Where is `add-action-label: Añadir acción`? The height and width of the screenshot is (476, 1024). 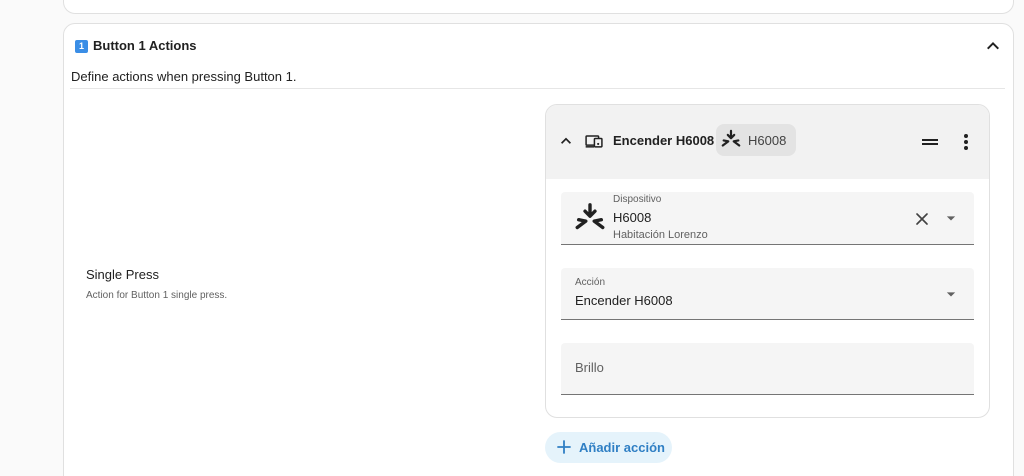
add-action-label: Añadir acción is located at coordinates (622, 447).